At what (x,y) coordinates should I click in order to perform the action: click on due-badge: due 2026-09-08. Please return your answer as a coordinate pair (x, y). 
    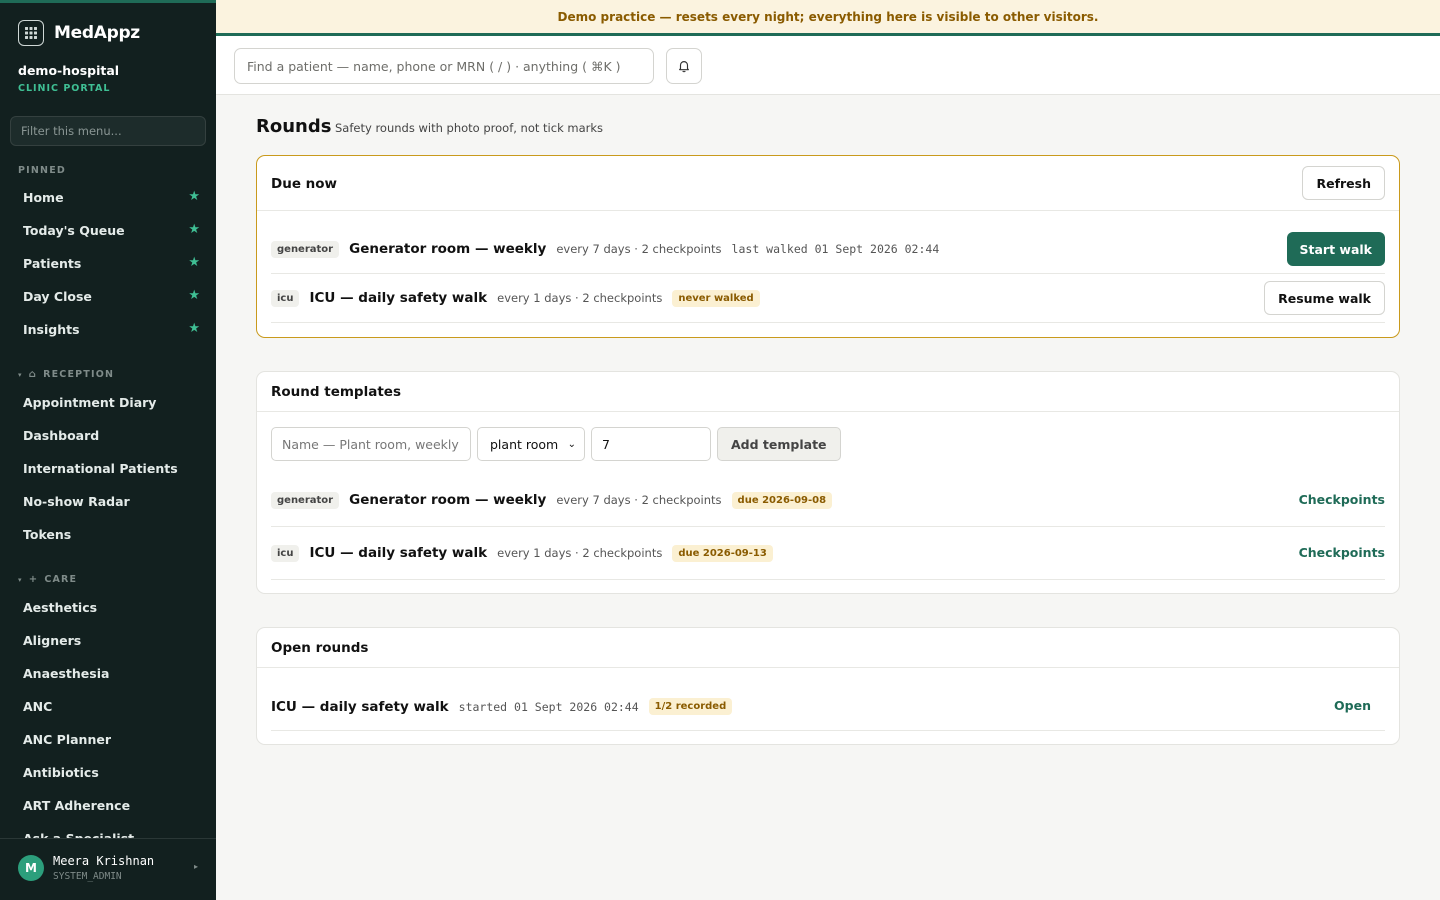
    Looking at the image, I should click on (782, 500).